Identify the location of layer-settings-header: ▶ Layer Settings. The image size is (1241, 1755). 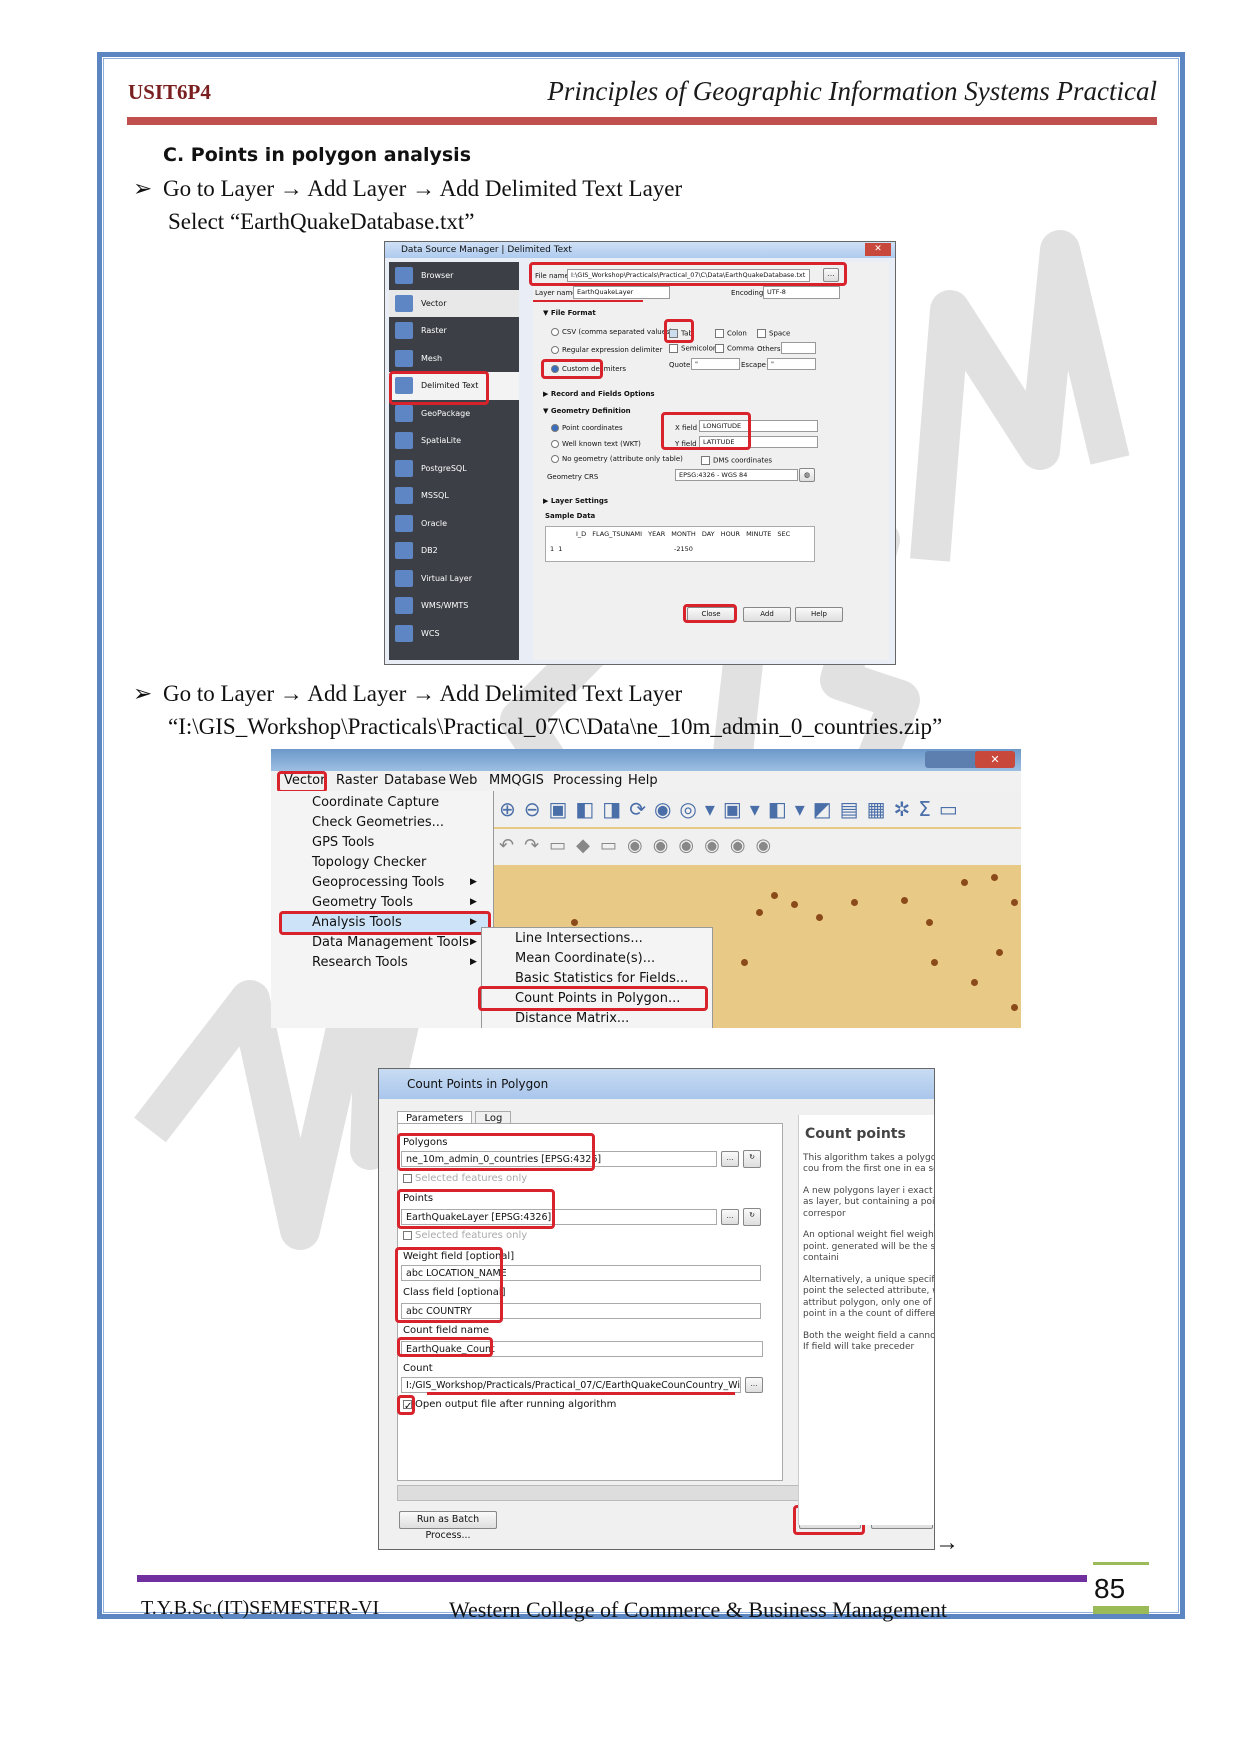
(575, 501).